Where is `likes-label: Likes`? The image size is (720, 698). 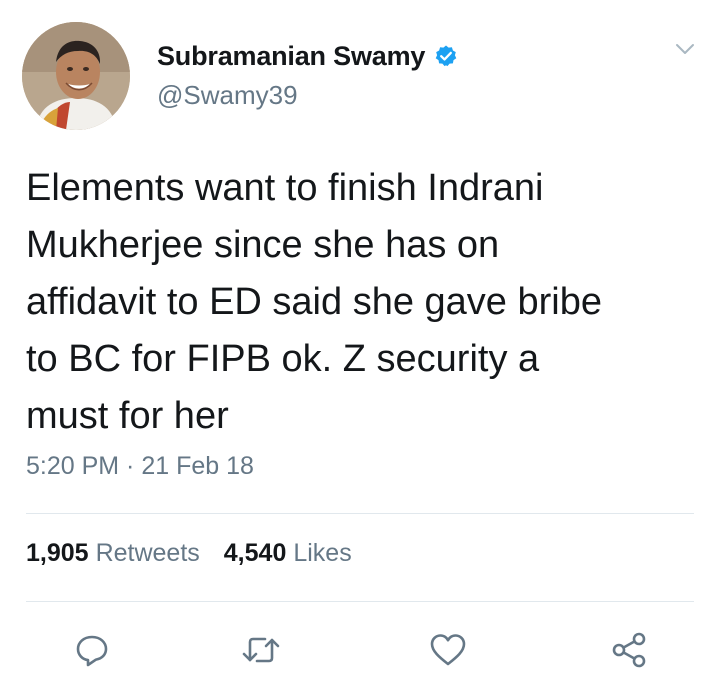
likes-label: Likes is located at coordinates (322, 553).